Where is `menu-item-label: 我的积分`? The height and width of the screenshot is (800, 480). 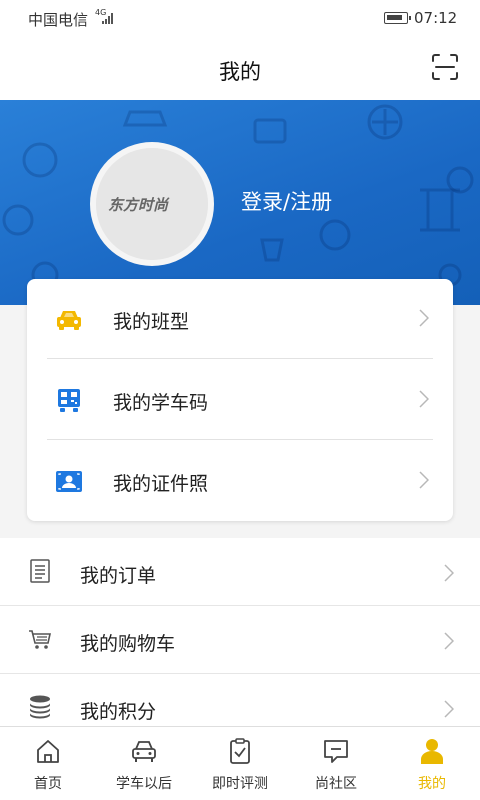
menu-item-label: 我的积分 is located at coordinates (118, 712).